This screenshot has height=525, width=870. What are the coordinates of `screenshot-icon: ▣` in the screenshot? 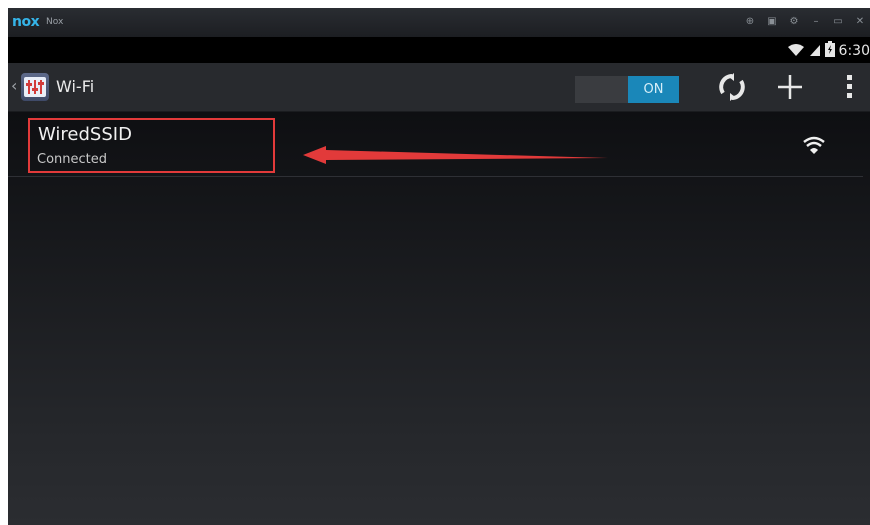 It's located at (772, 22).